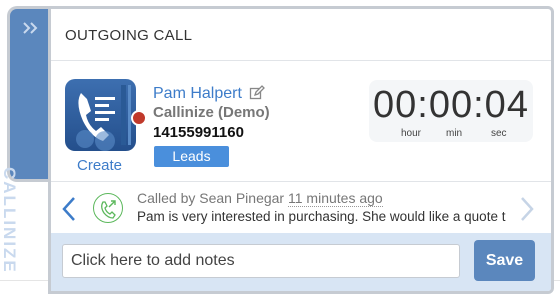 The image size is (560, 296). What do you see at coordinates (504, 260) in the screenshot?
I see `save-button: Save` at bounding box center [504, 260].